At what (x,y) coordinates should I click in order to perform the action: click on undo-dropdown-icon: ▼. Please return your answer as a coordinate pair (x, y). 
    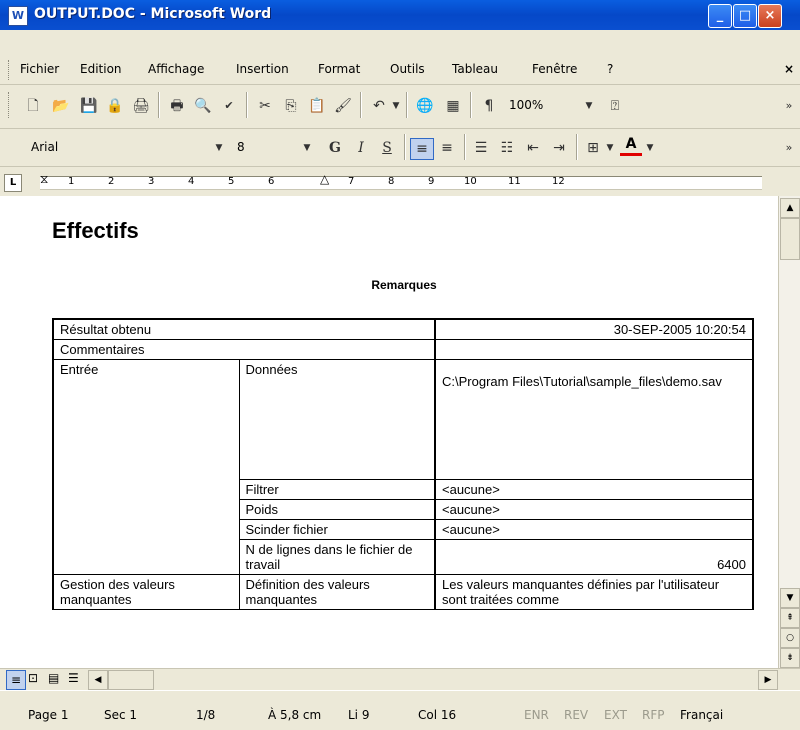
    Looking at the image, I should click on (396, 106).